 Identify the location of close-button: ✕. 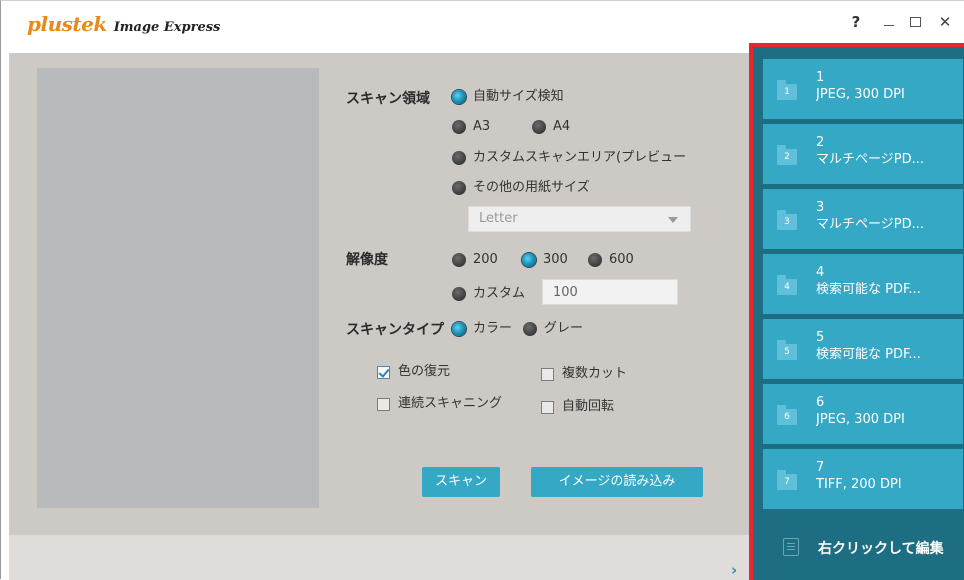
(945, 22).